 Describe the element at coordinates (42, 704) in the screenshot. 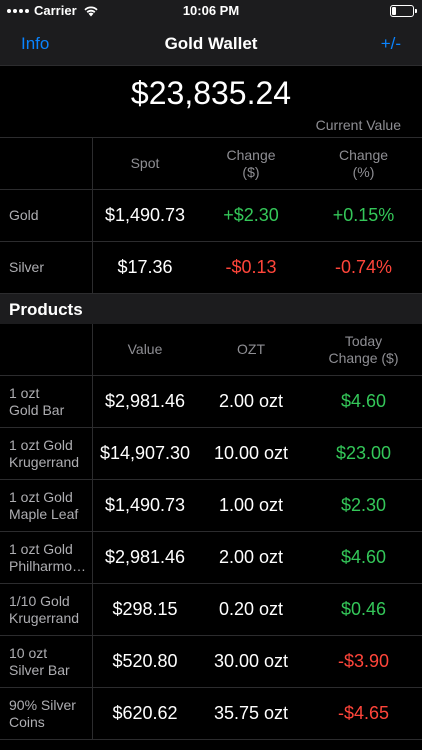

I see `product-name-line1: 90% Silver` at that location.